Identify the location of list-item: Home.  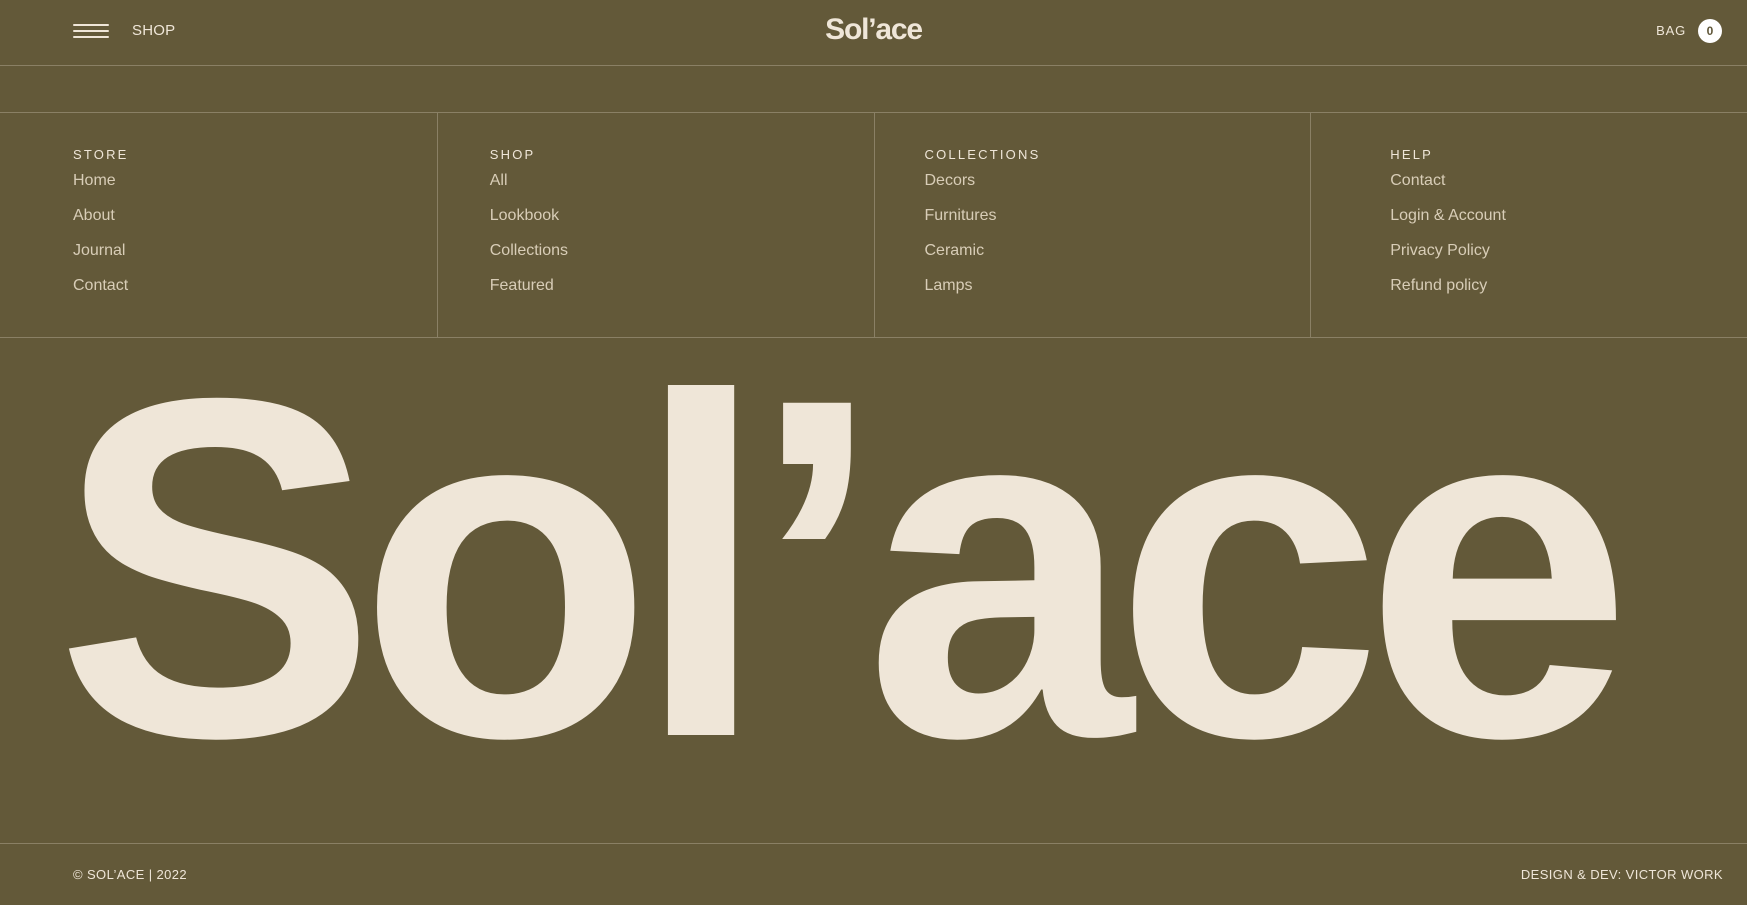
(255, 180).